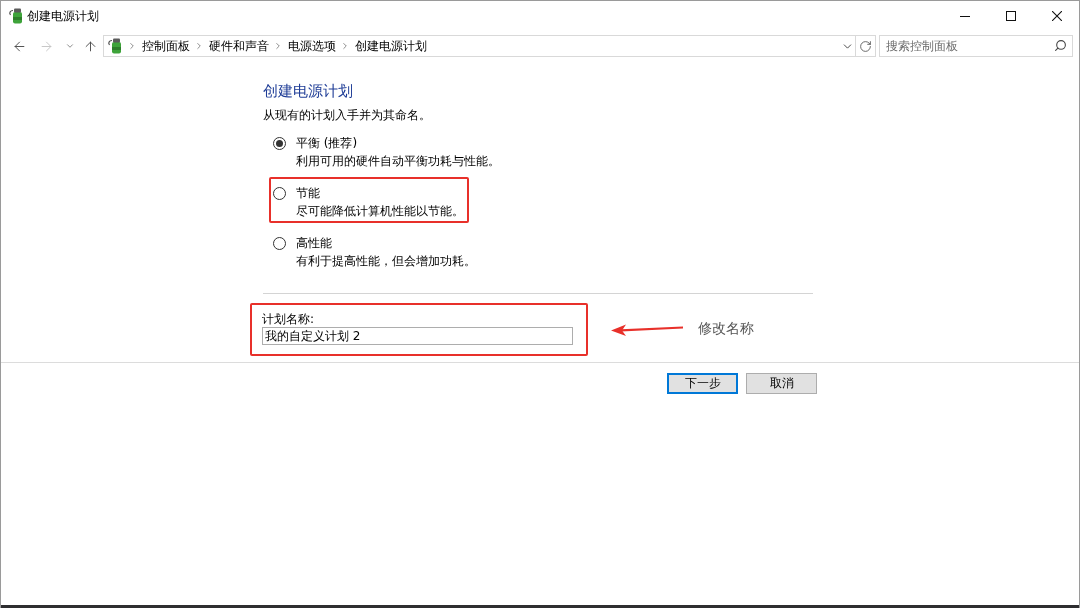 The height and width of the screenshot is (608, 1080). Describe the element at coordinates (726, 327) in the screenshot. I see `annotation-text: 修改名称` at that location.